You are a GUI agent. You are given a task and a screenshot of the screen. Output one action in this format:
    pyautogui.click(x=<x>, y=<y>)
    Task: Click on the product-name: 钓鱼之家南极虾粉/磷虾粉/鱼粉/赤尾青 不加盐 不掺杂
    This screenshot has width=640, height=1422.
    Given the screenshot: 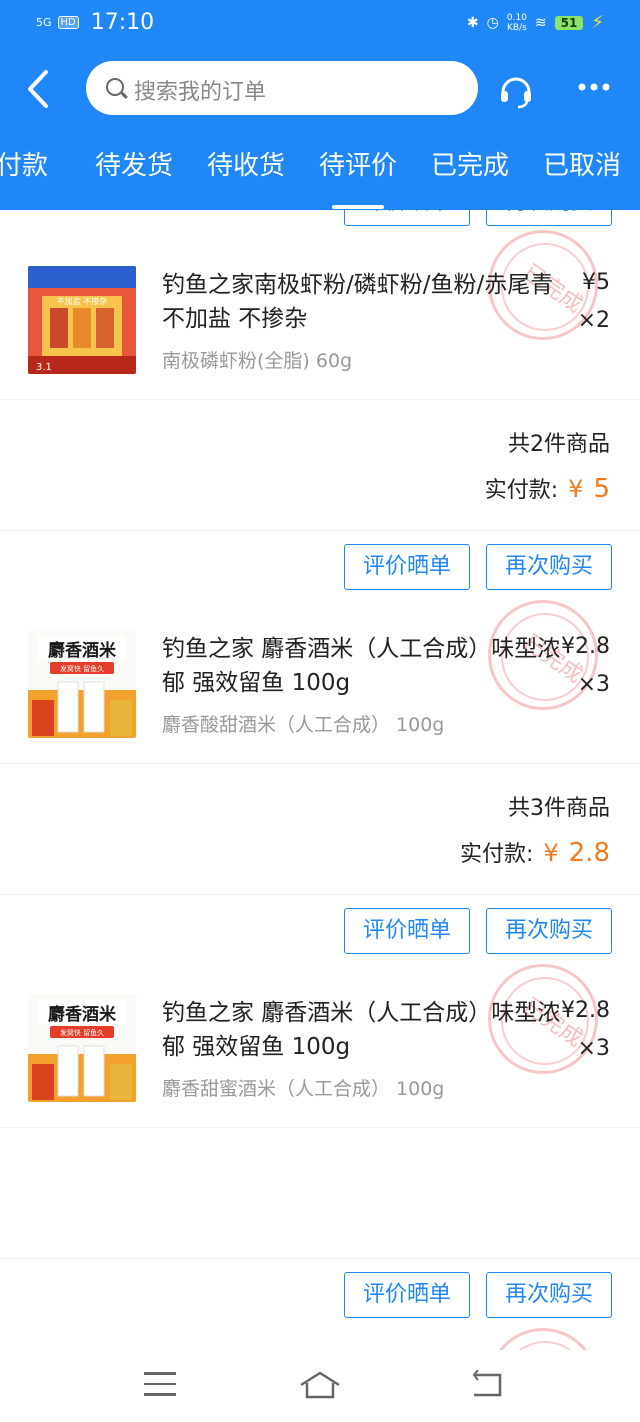 What is the action you would take?
    pyautogui.click(x=358, y=302)
    